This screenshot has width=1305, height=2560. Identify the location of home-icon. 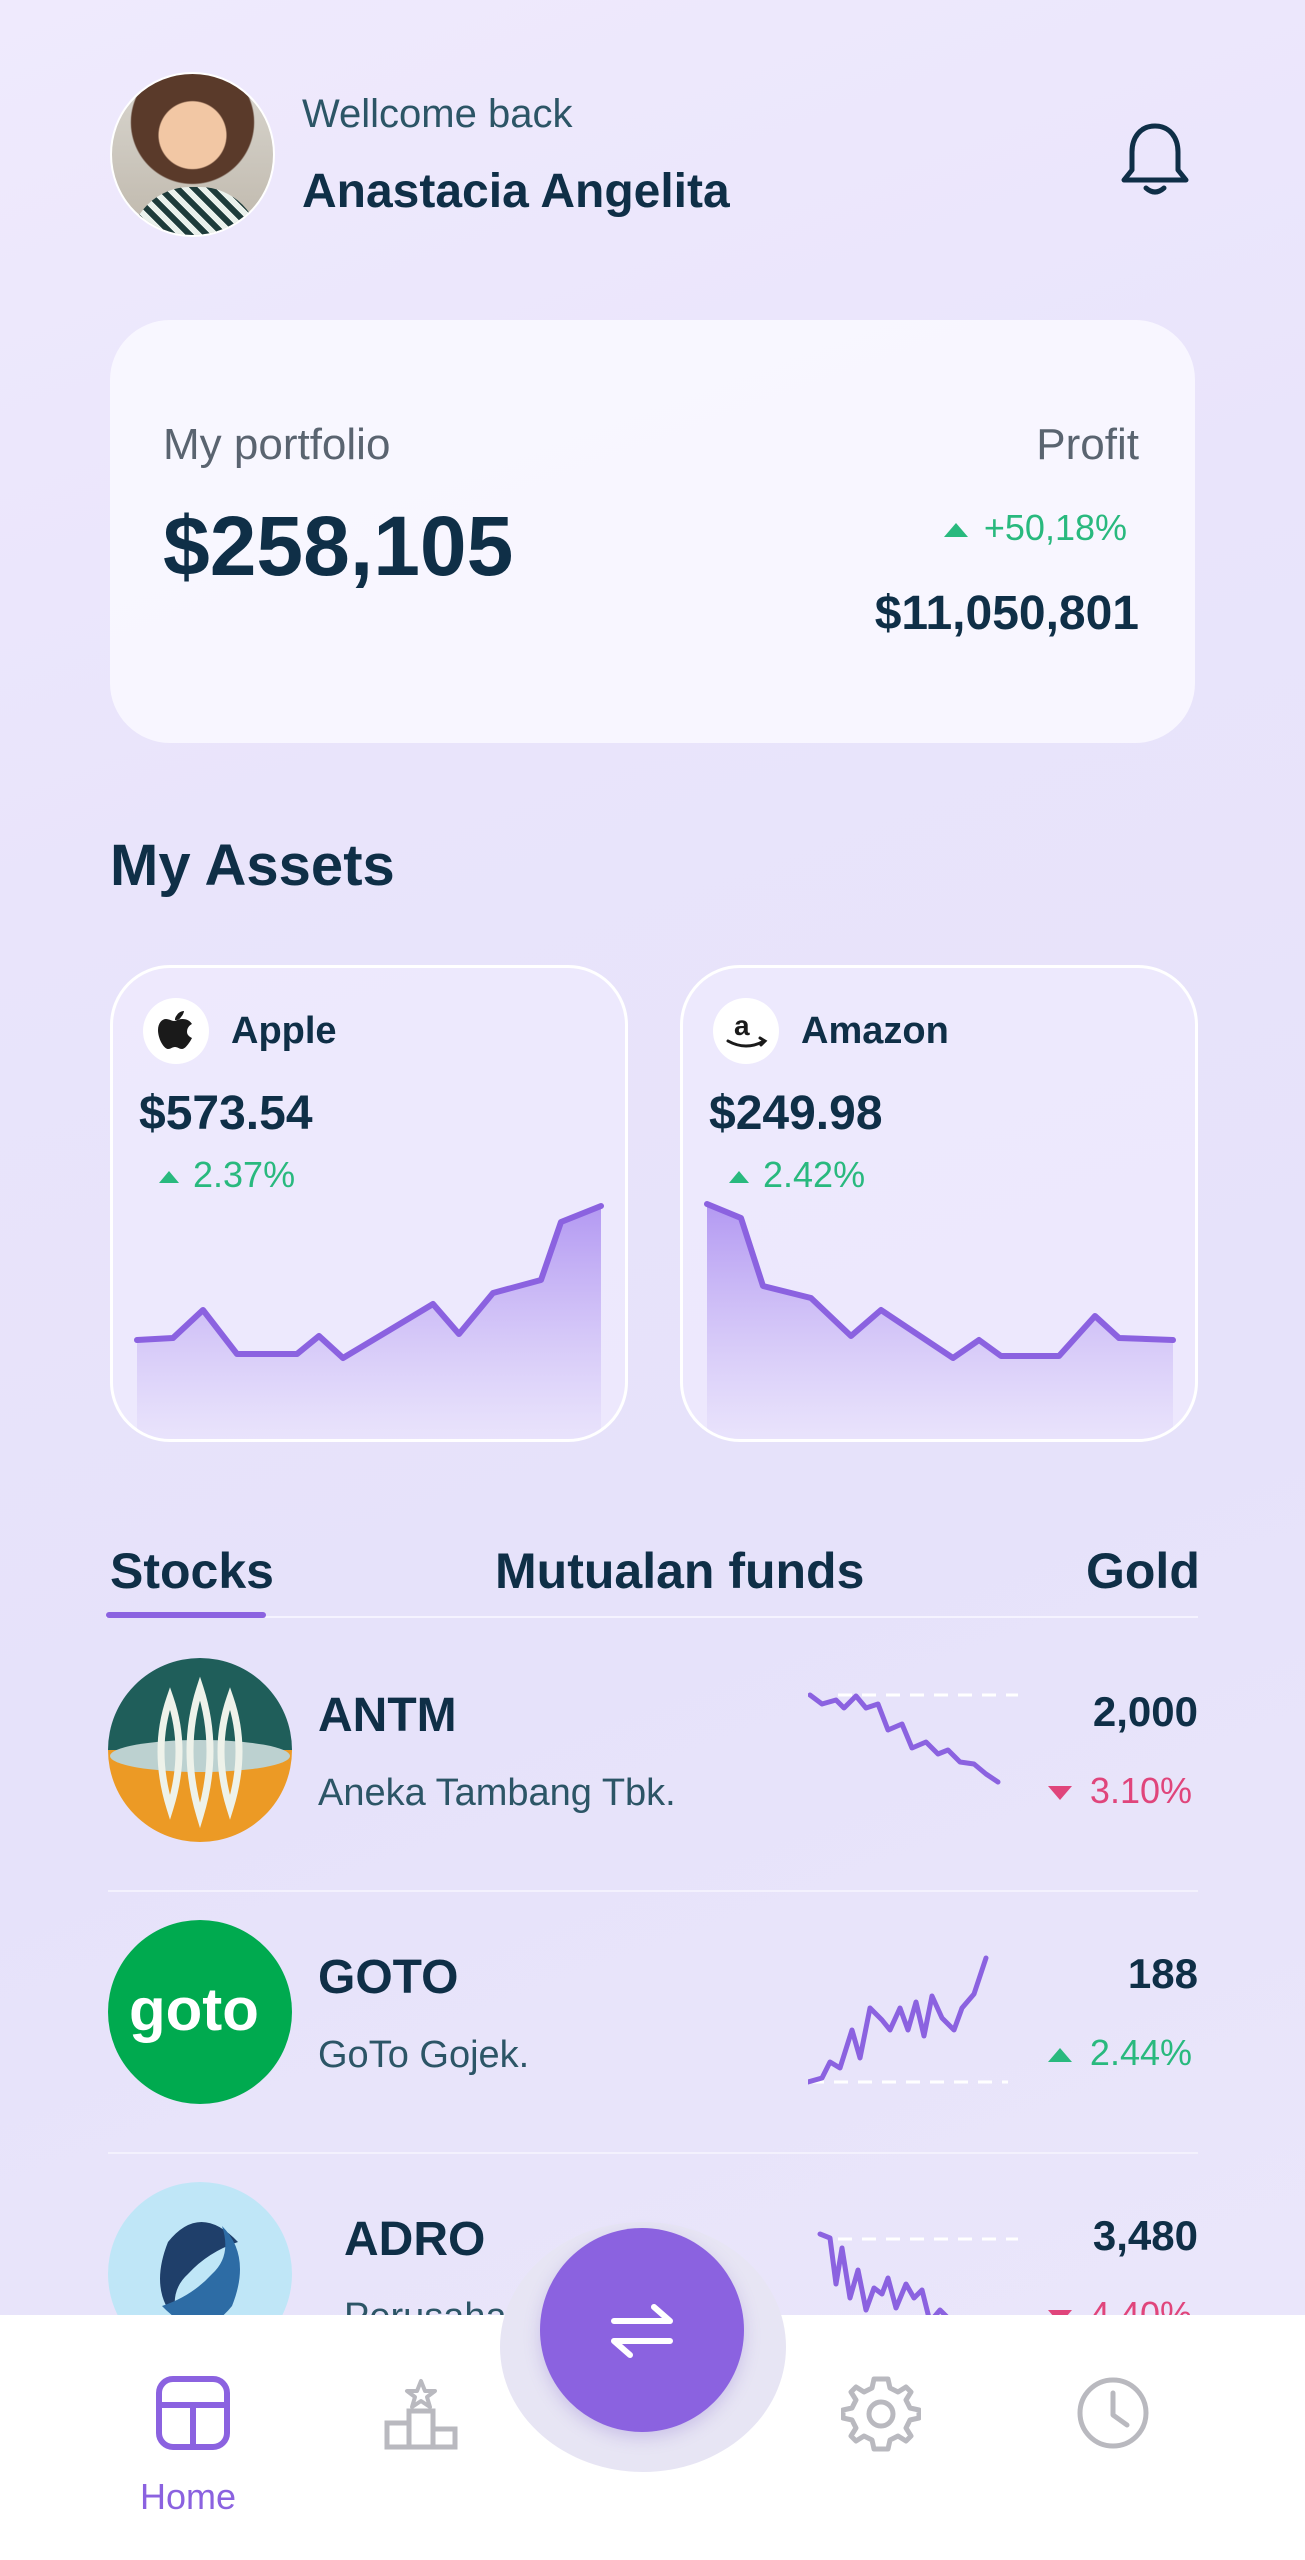
(193, 2413).